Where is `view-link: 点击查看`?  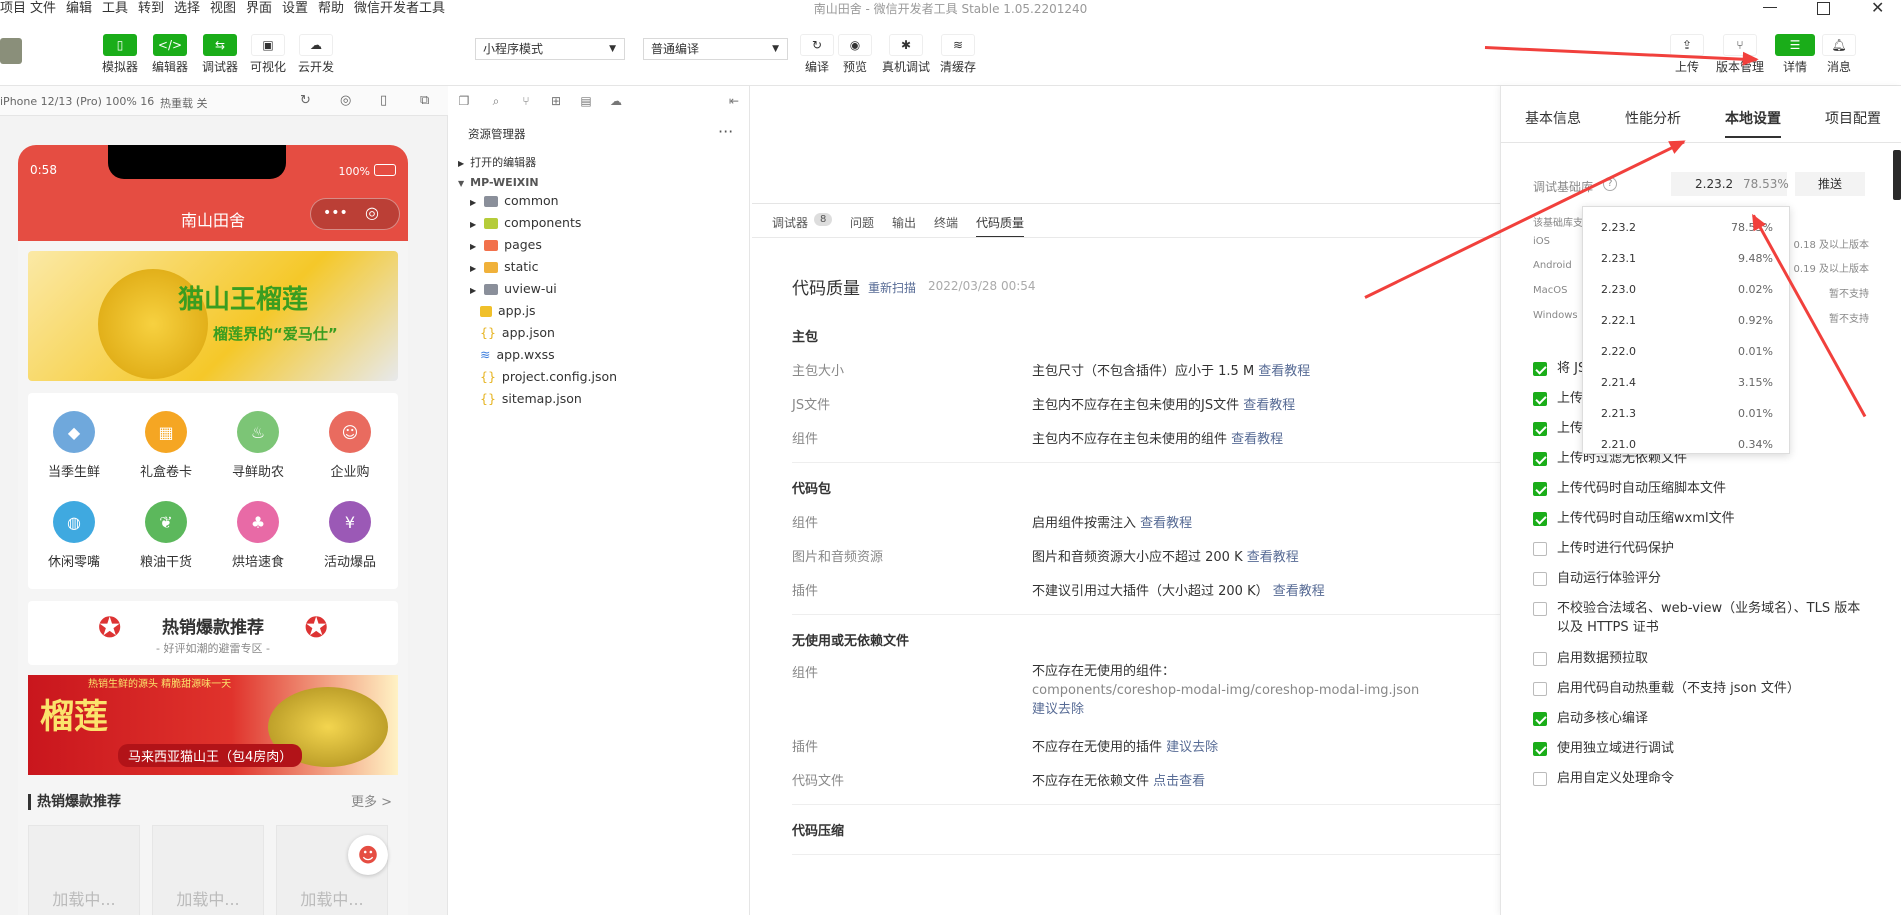
view-link: 点击查看 is located at coordinates (1179, 781).